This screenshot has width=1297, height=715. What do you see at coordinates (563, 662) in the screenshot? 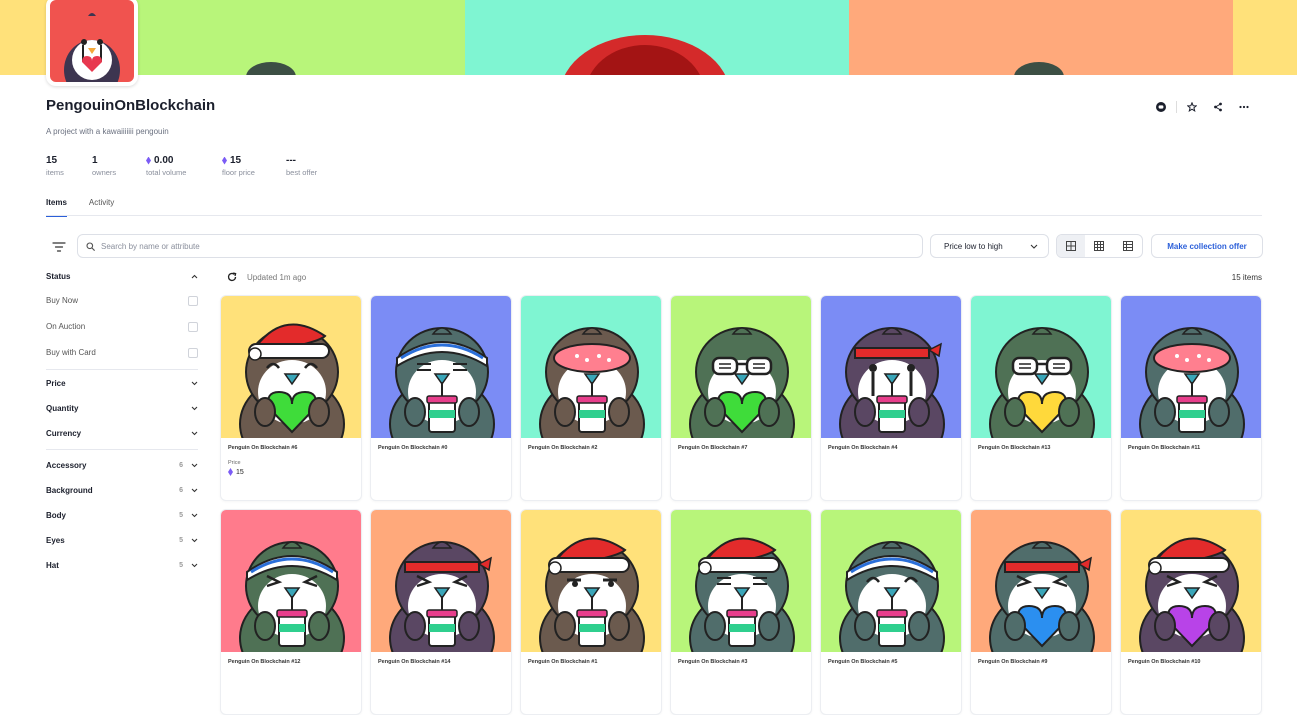
I see `nft-name: Penguin On Blockchain #1` at bounding box center [563, 662].